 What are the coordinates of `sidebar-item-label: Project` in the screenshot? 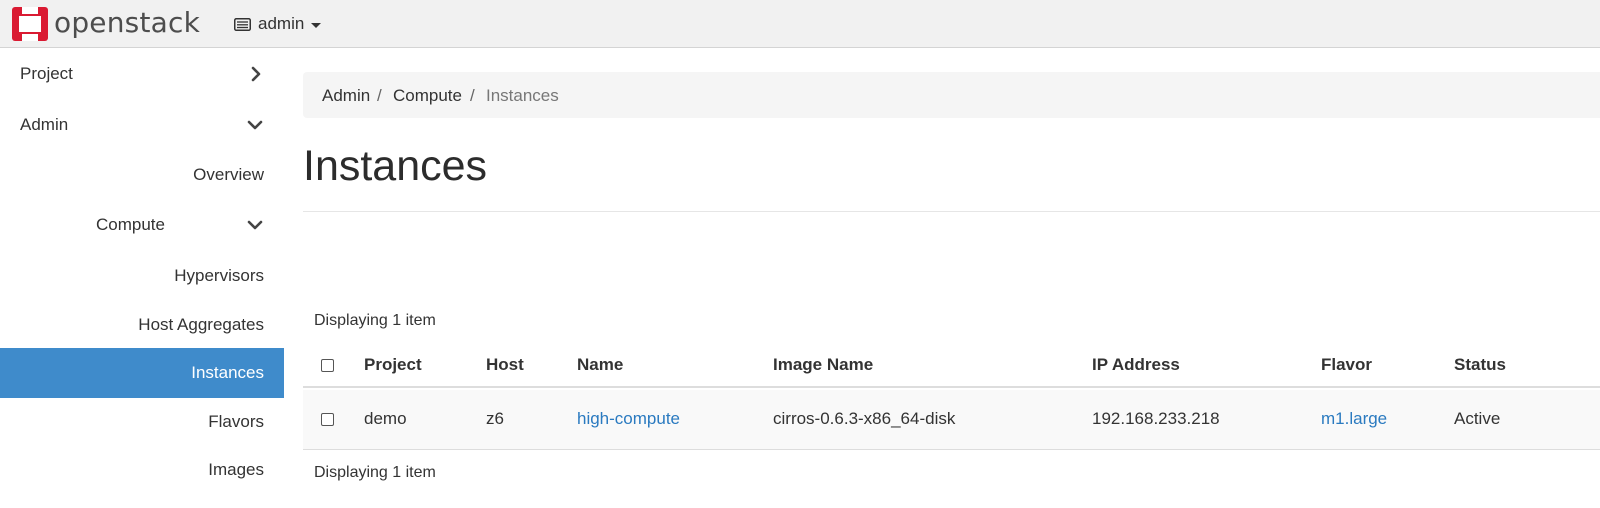 It's located at (46, 73).